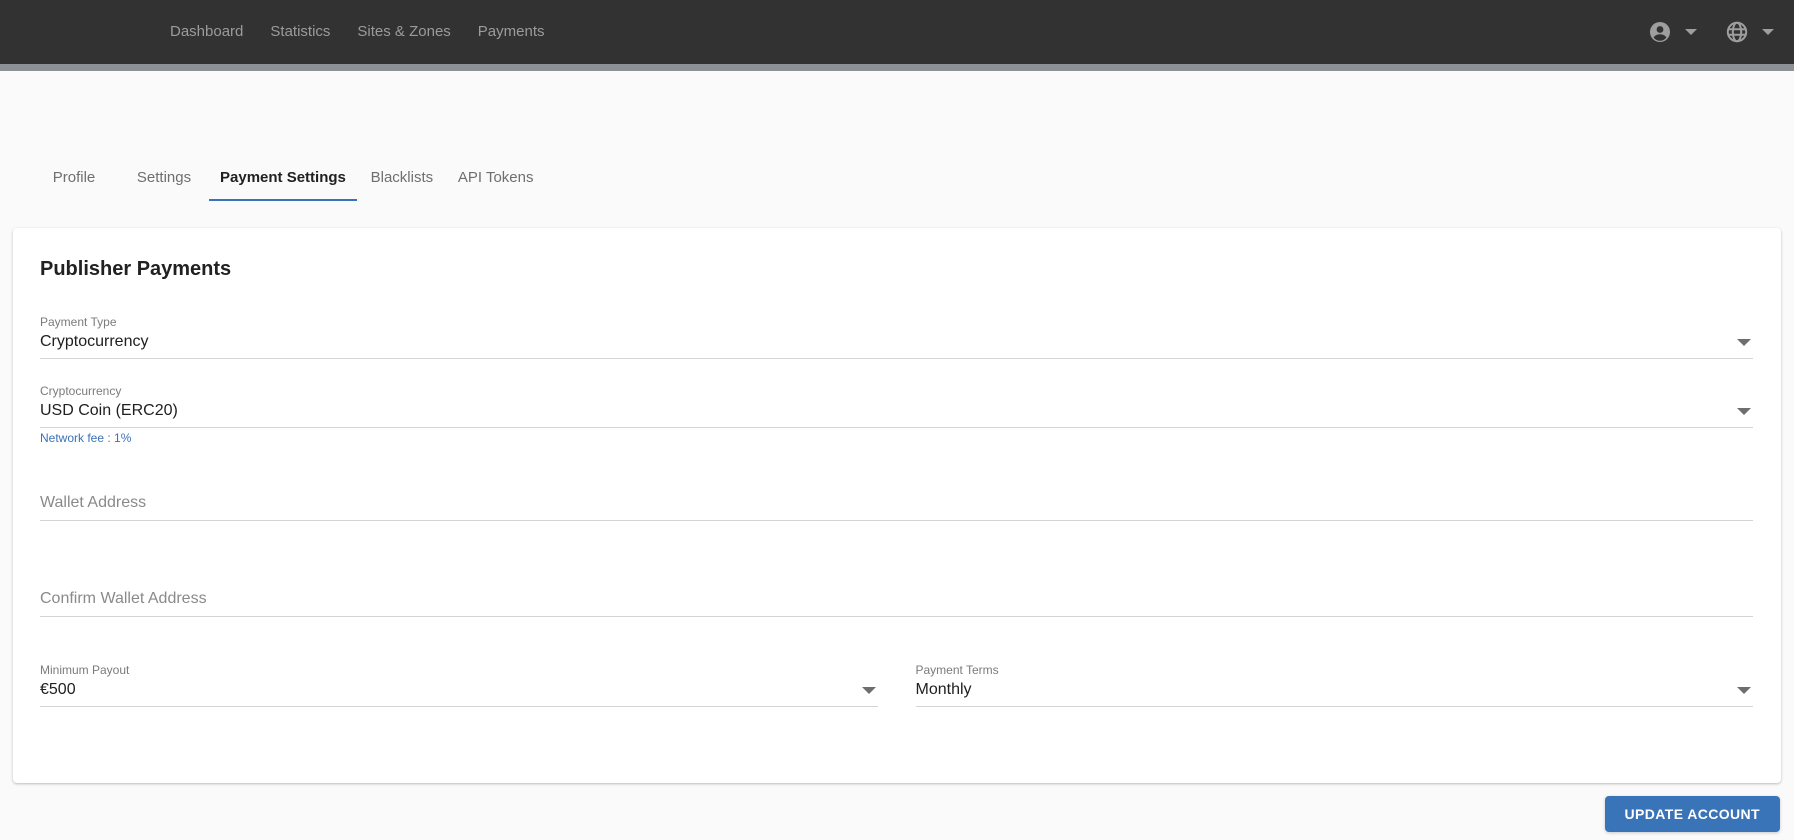  I want to click on nav-item-payments: Payments, so click(511, 32).